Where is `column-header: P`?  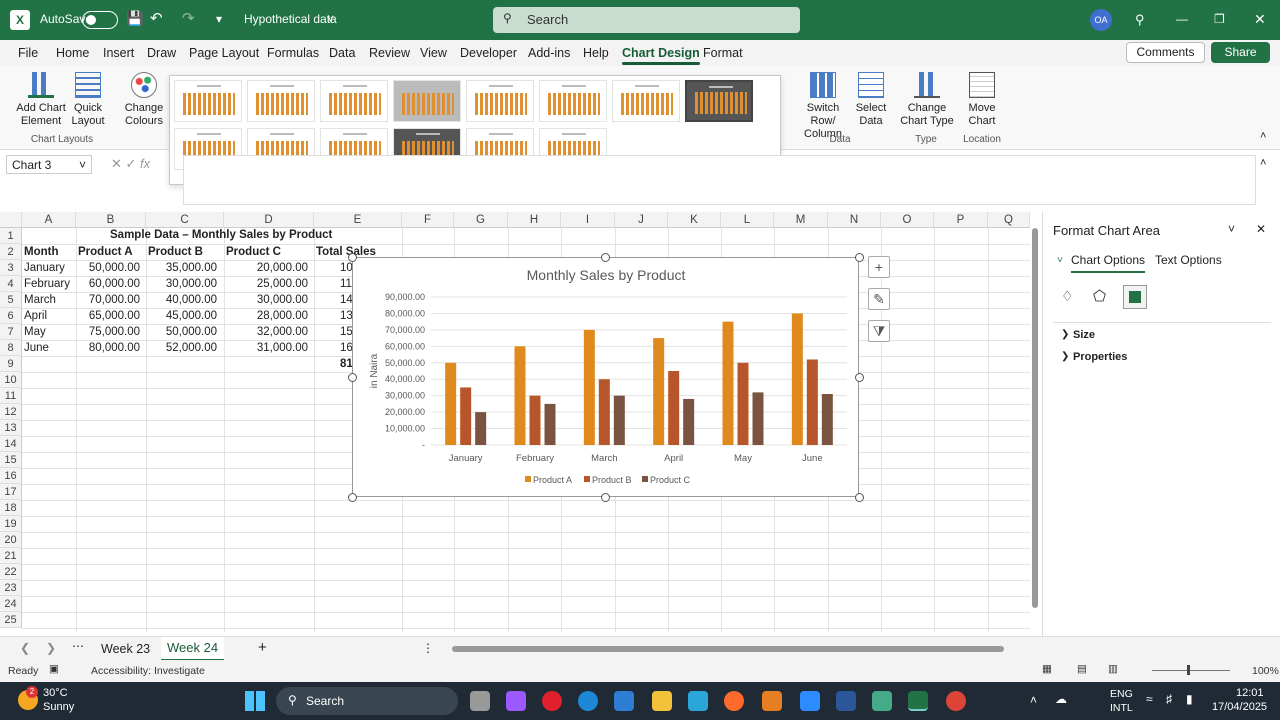 column-header: P is located at coordinates (961, 220).